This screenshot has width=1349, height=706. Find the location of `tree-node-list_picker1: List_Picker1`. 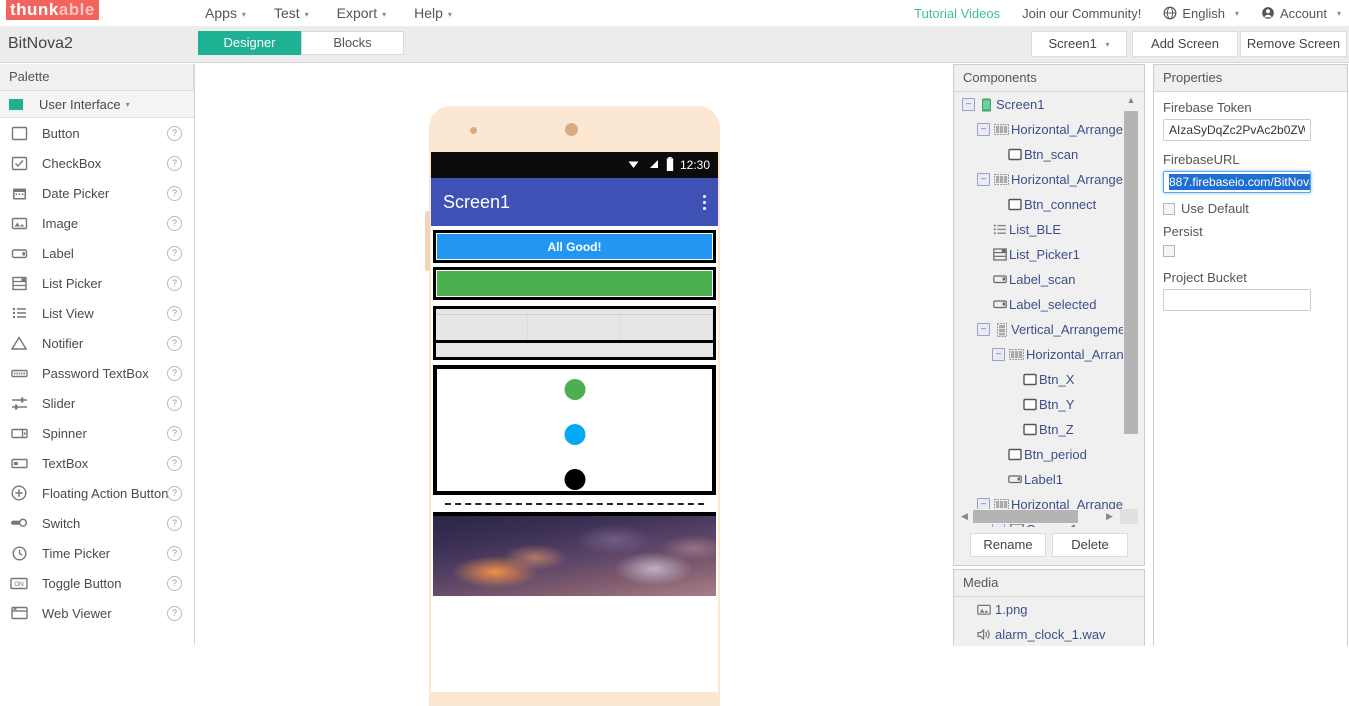

tree-node-list_picker1: List_Picker1 is located at coordinates (1041, 254).